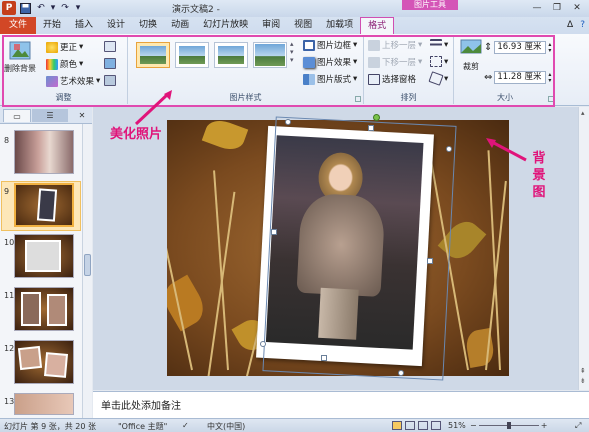  What do you see at coordinates (110, 80) in the screenshot?
I see `reset-picture-icon` at bounding box center [110, 80].